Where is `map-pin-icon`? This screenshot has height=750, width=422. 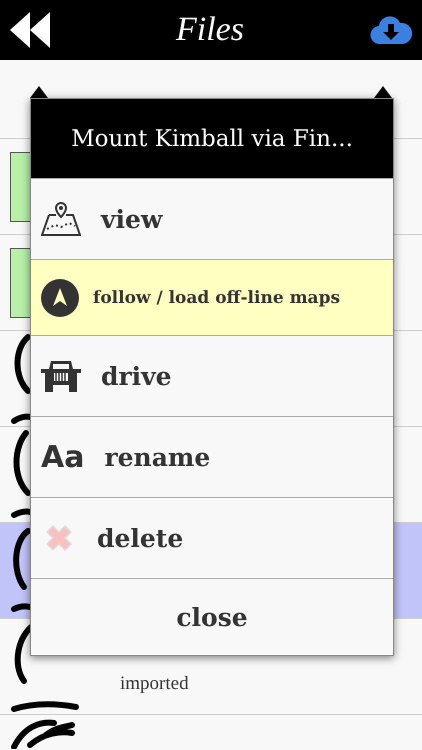 map-pin-icon is located at coordinates (61, 219).